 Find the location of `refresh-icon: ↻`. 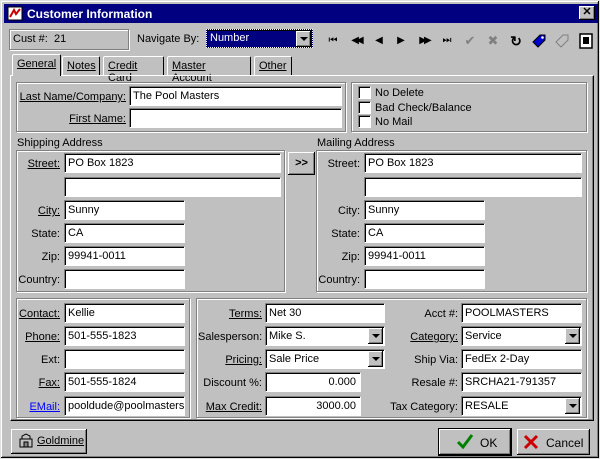

refresh-icon: ↻ is located at coordinates (516, 41).